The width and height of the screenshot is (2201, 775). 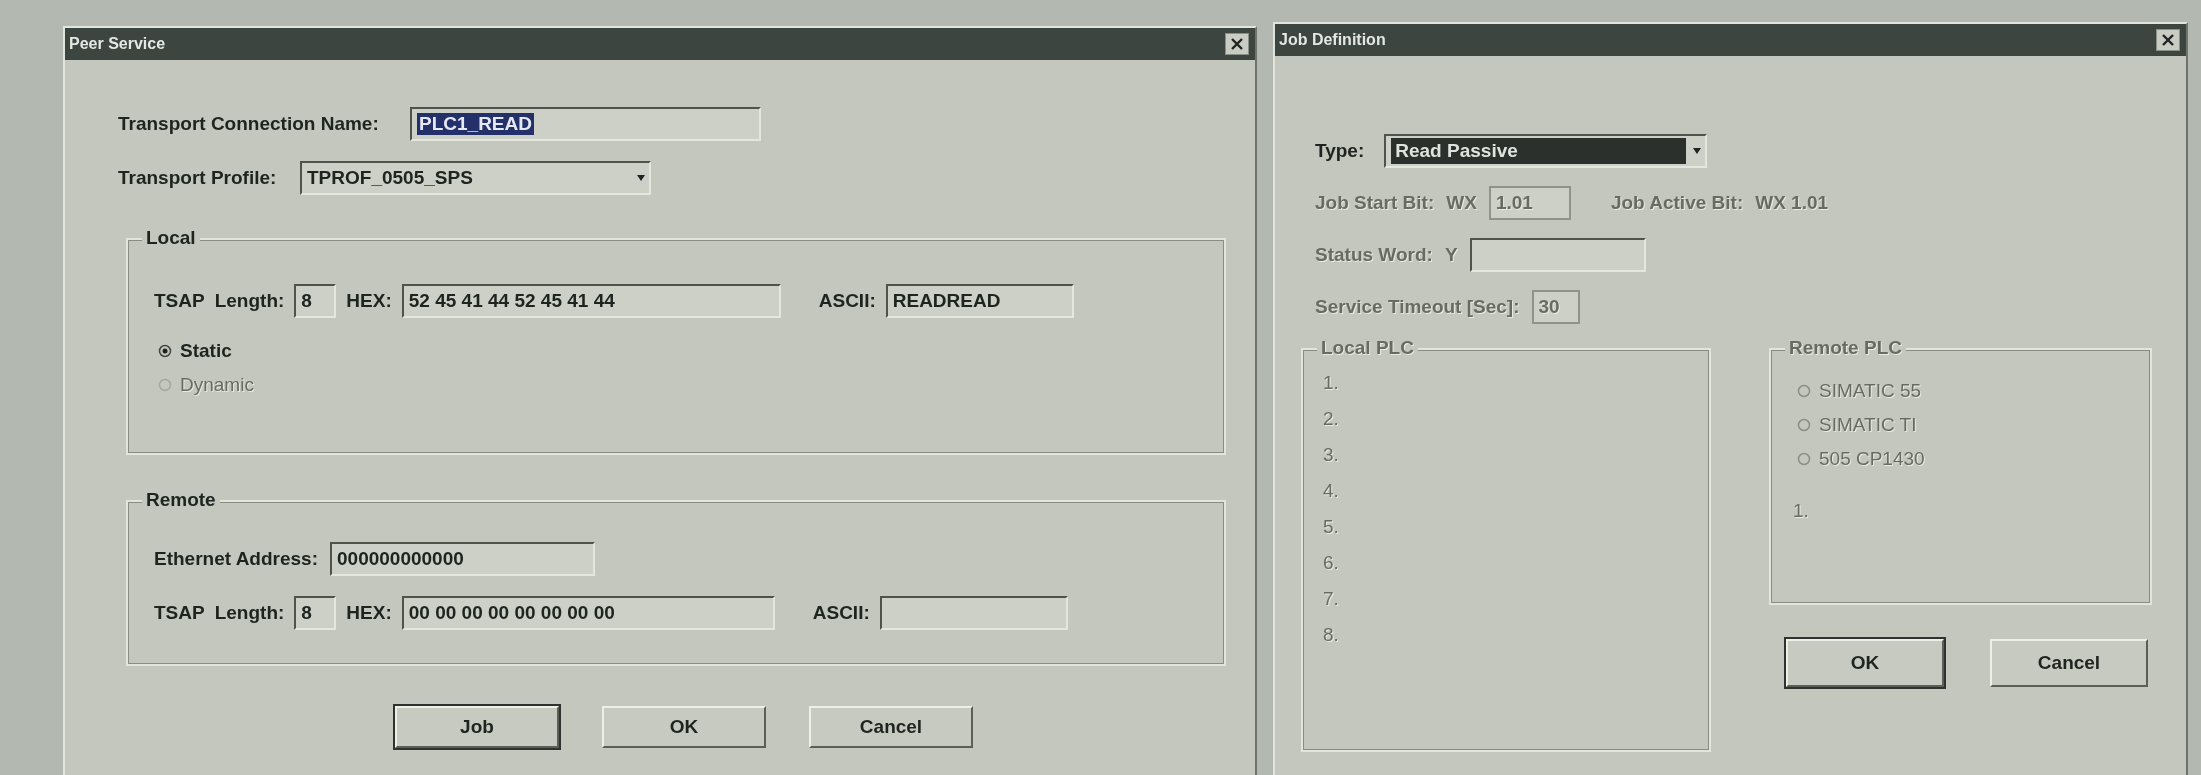 What do you see at coordinates (462, 559) in the screenshot?
I see `input-field: 000000000000` at bounding box center [462, 559].